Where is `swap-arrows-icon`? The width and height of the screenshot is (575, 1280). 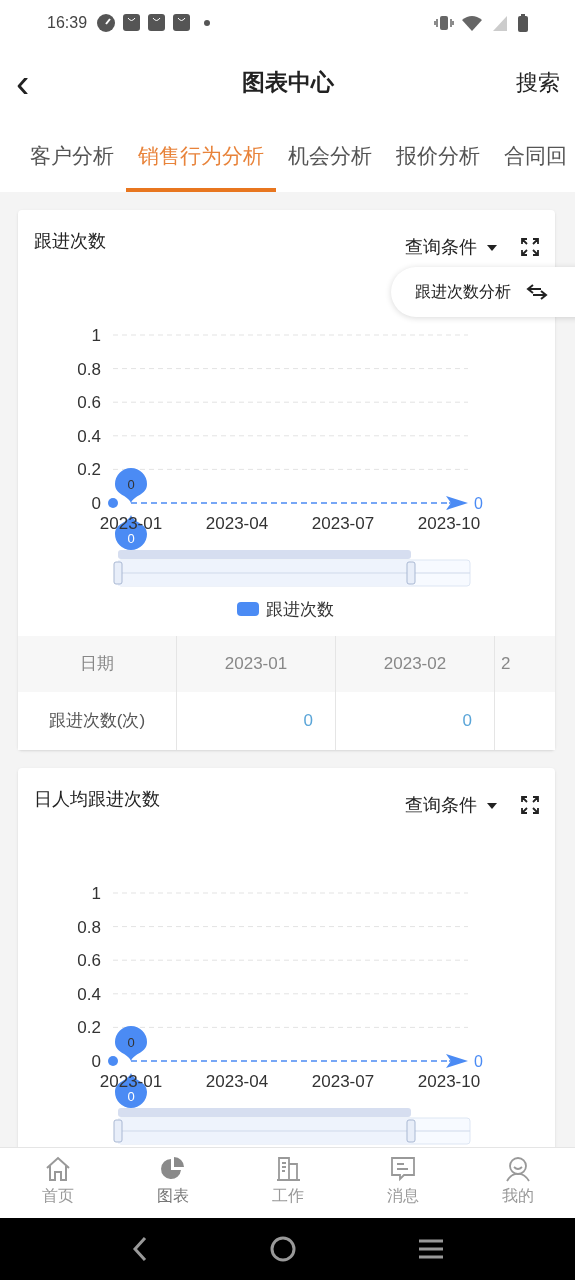
swap-arrows-icon is located at coordinates (537, 292).